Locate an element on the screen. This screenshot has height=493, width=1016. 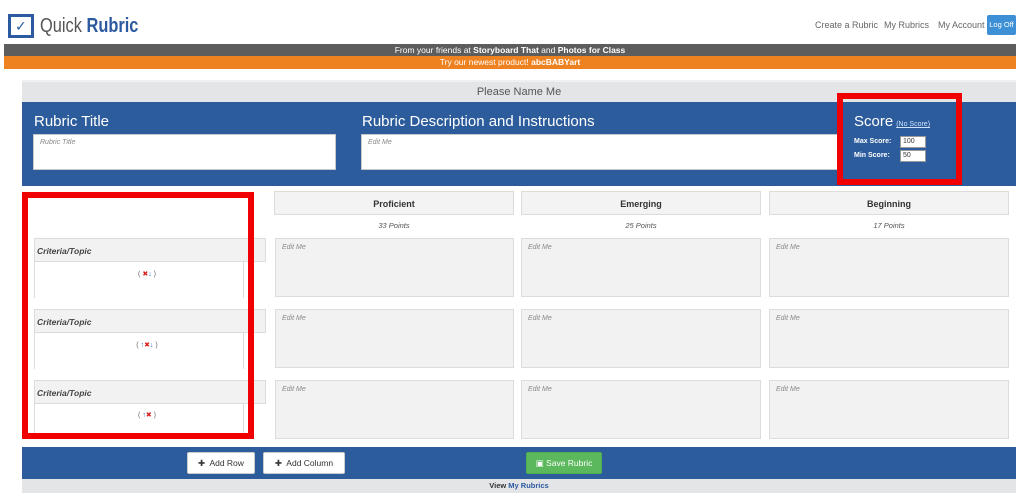
add-row-label: Add Row is located at coordinates (226, 463).